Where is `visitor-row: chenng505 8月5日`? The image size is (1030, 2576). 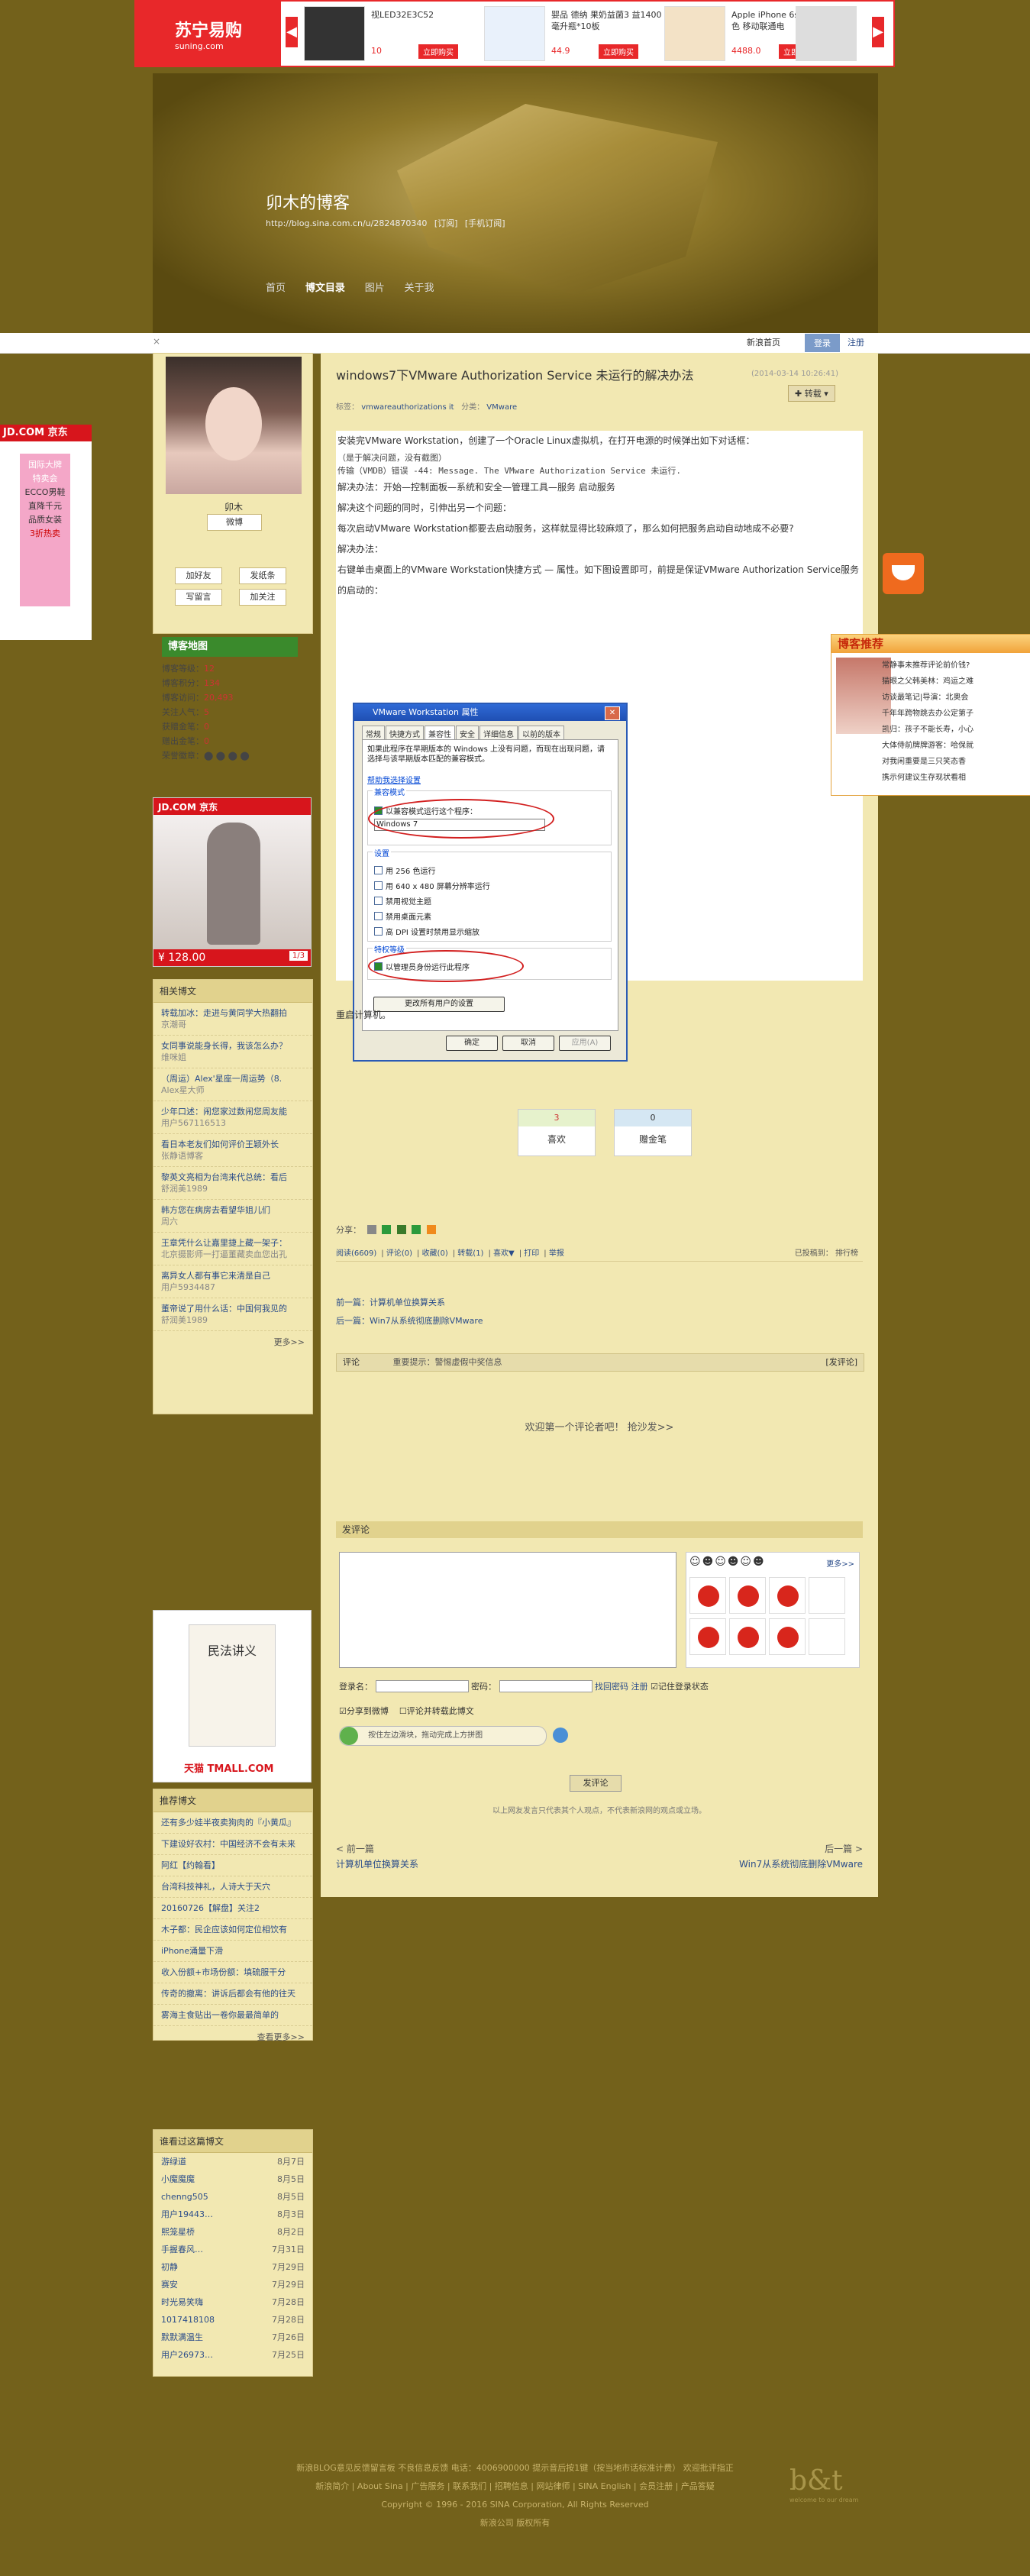
visitor-row: chenng505 8月5日 is located at coordinates (232, 2197).